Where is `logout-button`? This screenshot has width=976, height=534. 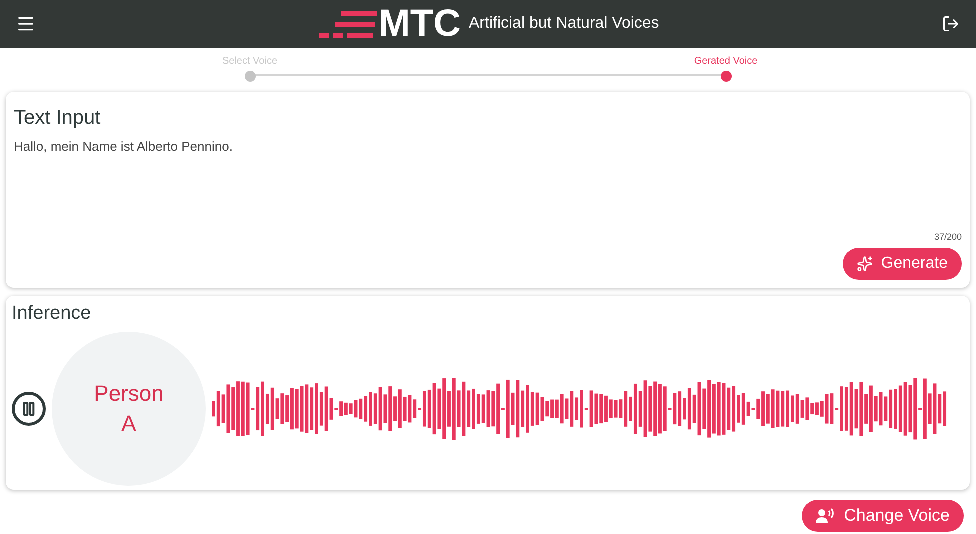 logout-button is located at coordinates (951, 24).